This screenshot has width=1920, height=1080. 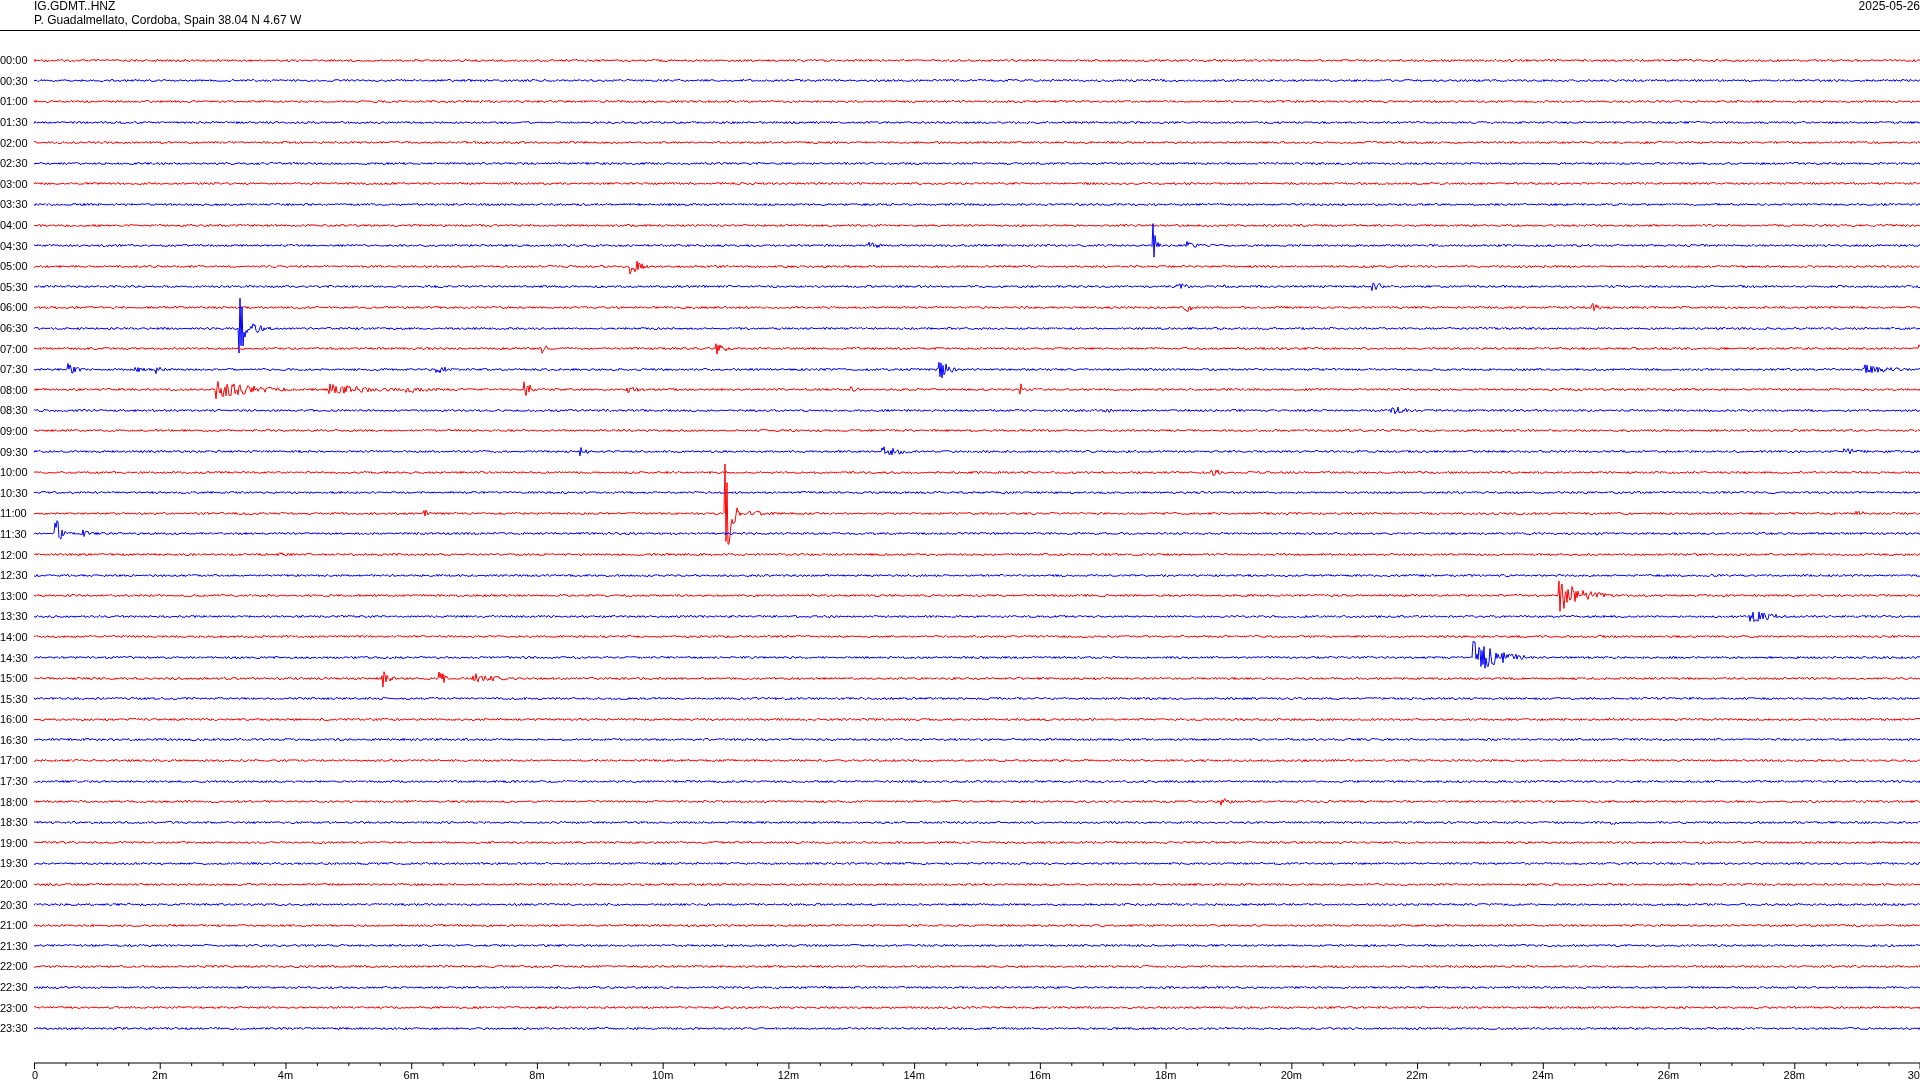 I want to click on time-label: 04:00, so click(x=14, y=225).